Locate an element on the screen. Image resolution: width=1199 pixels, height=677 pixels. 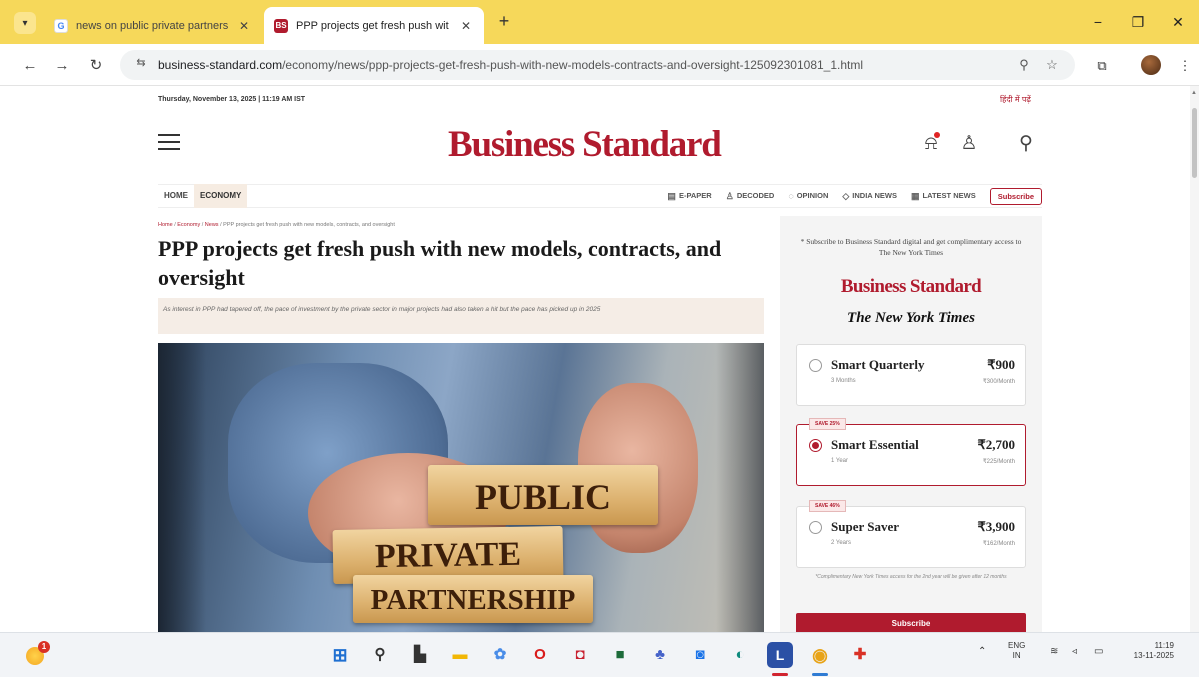
widget-badge: 1 is located at coordinates (44, 647).